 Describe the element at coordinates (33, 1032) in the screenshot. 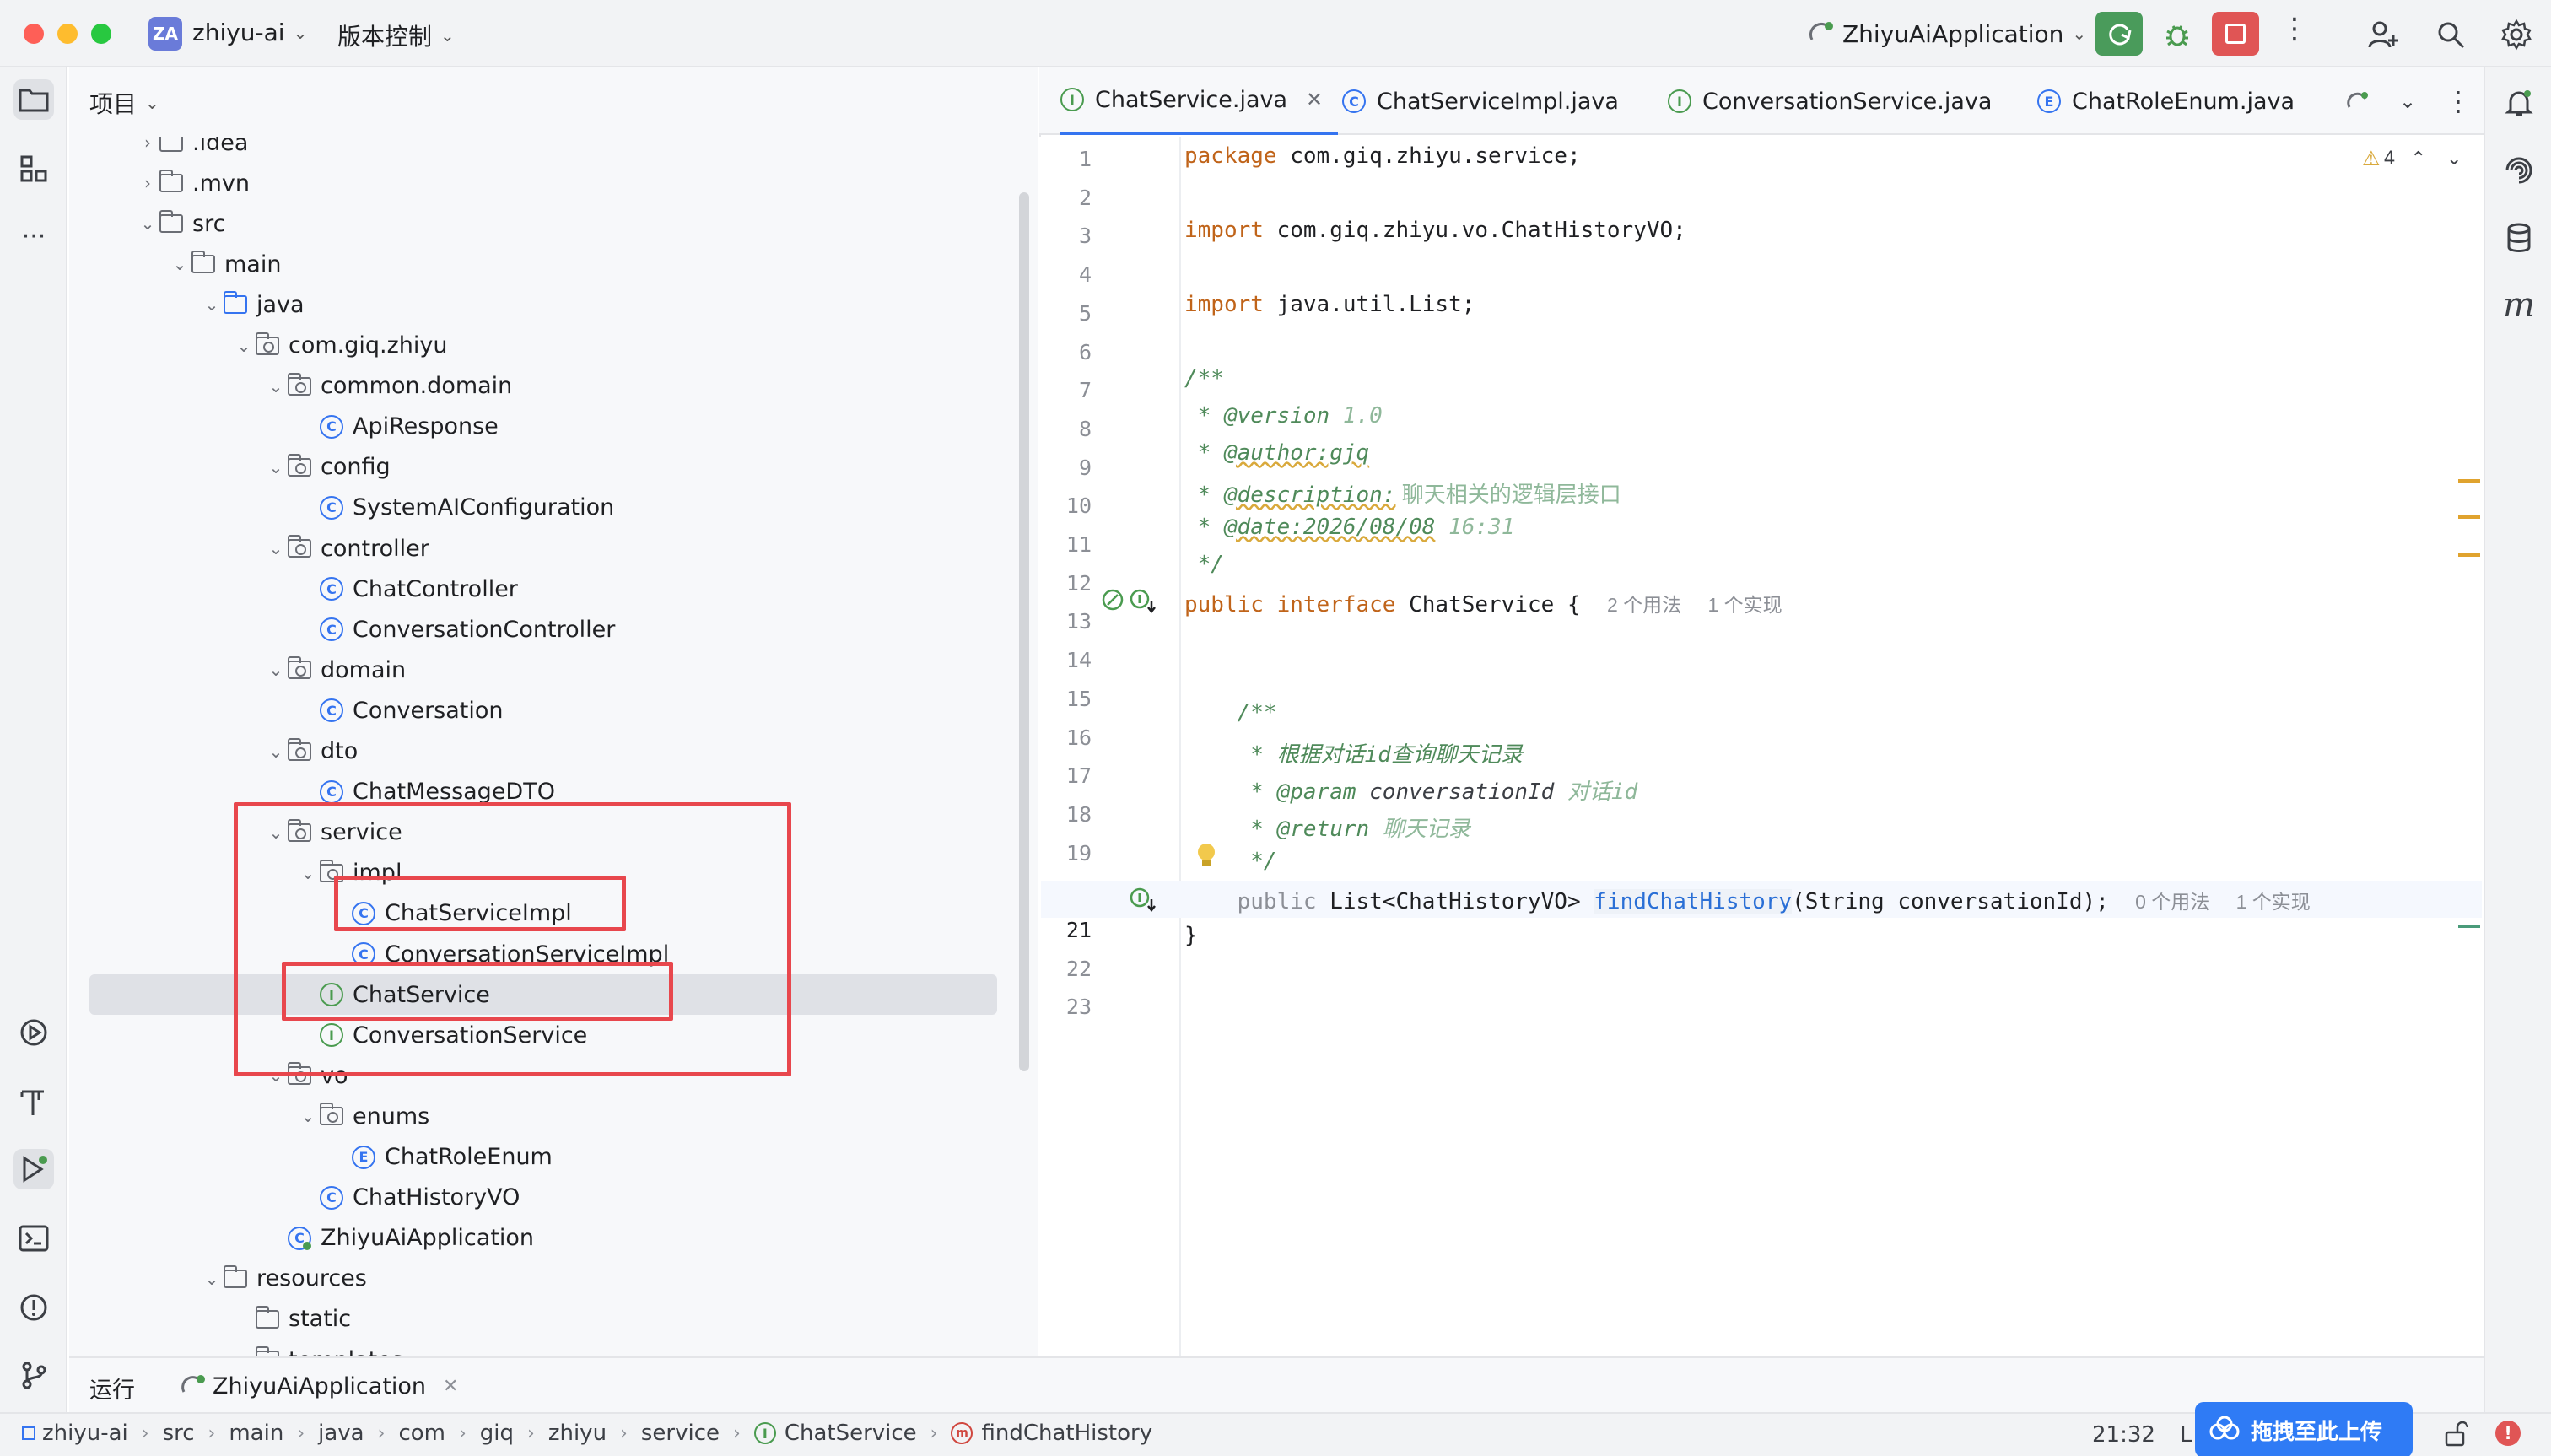

I see `services-tool-button` at that location.